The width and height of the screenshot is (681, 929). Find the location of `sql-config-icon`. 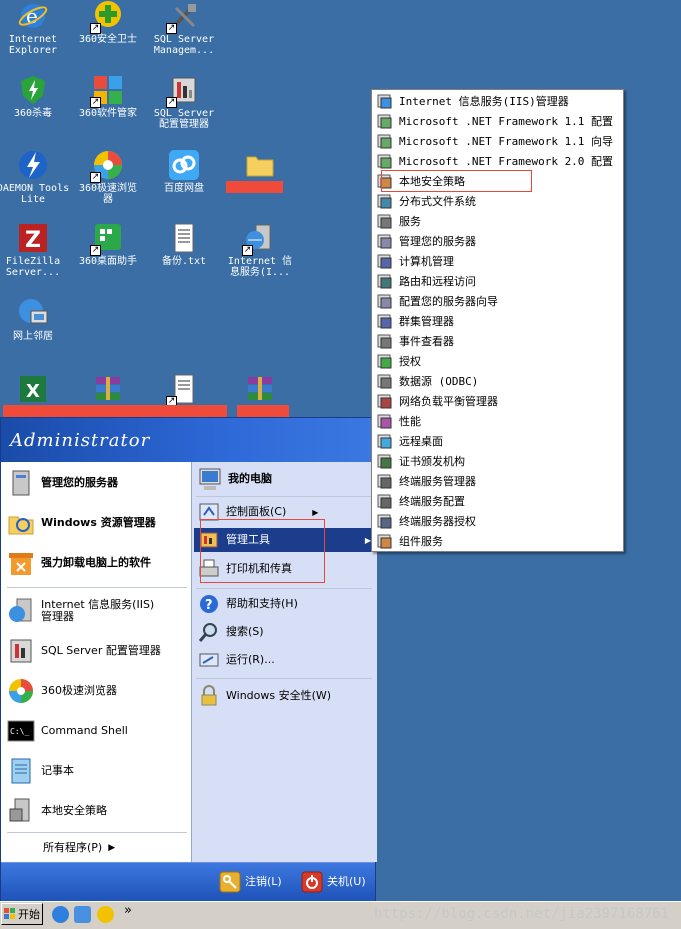

sql-config-icon is located at coordinates (21, 651).